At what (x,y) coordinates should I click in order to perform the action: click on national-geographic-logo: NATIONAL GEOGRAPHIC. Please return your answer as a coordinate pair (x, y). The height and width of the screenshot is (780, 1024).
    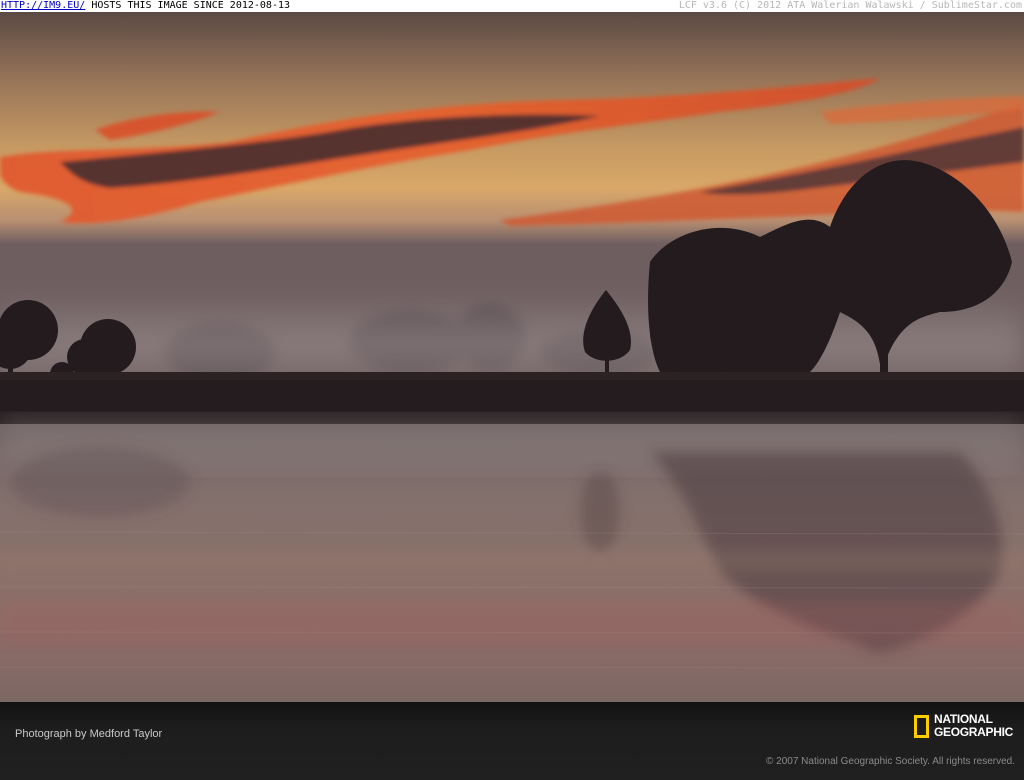
    Looking at the image, I should click on (963, 726).